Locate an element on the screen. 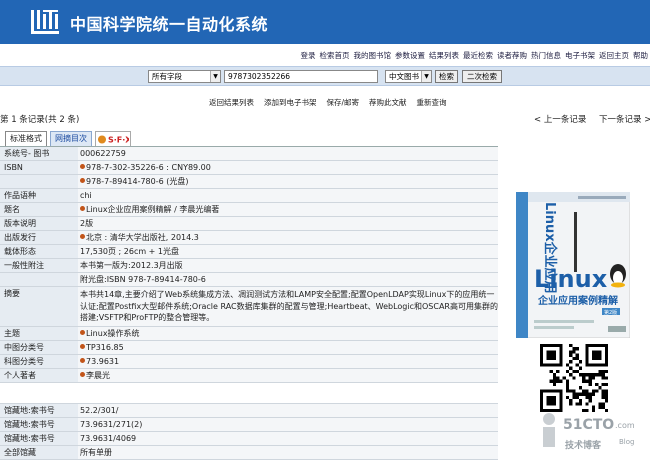 The image size is (650, 463). record-field-label: 主题 is located at coordinates (39, 333).